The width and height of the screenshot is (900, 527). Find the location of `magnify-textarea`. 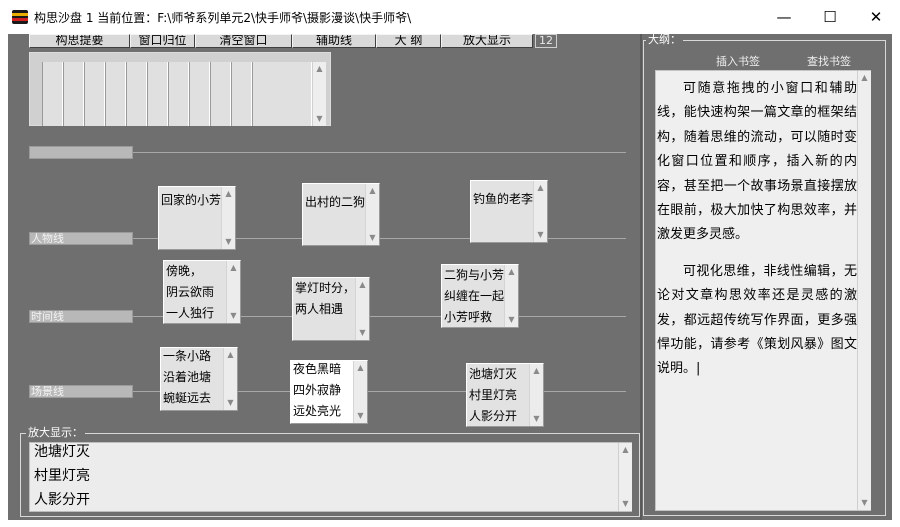

magnify-textarea is located at coordinates (330, 477).